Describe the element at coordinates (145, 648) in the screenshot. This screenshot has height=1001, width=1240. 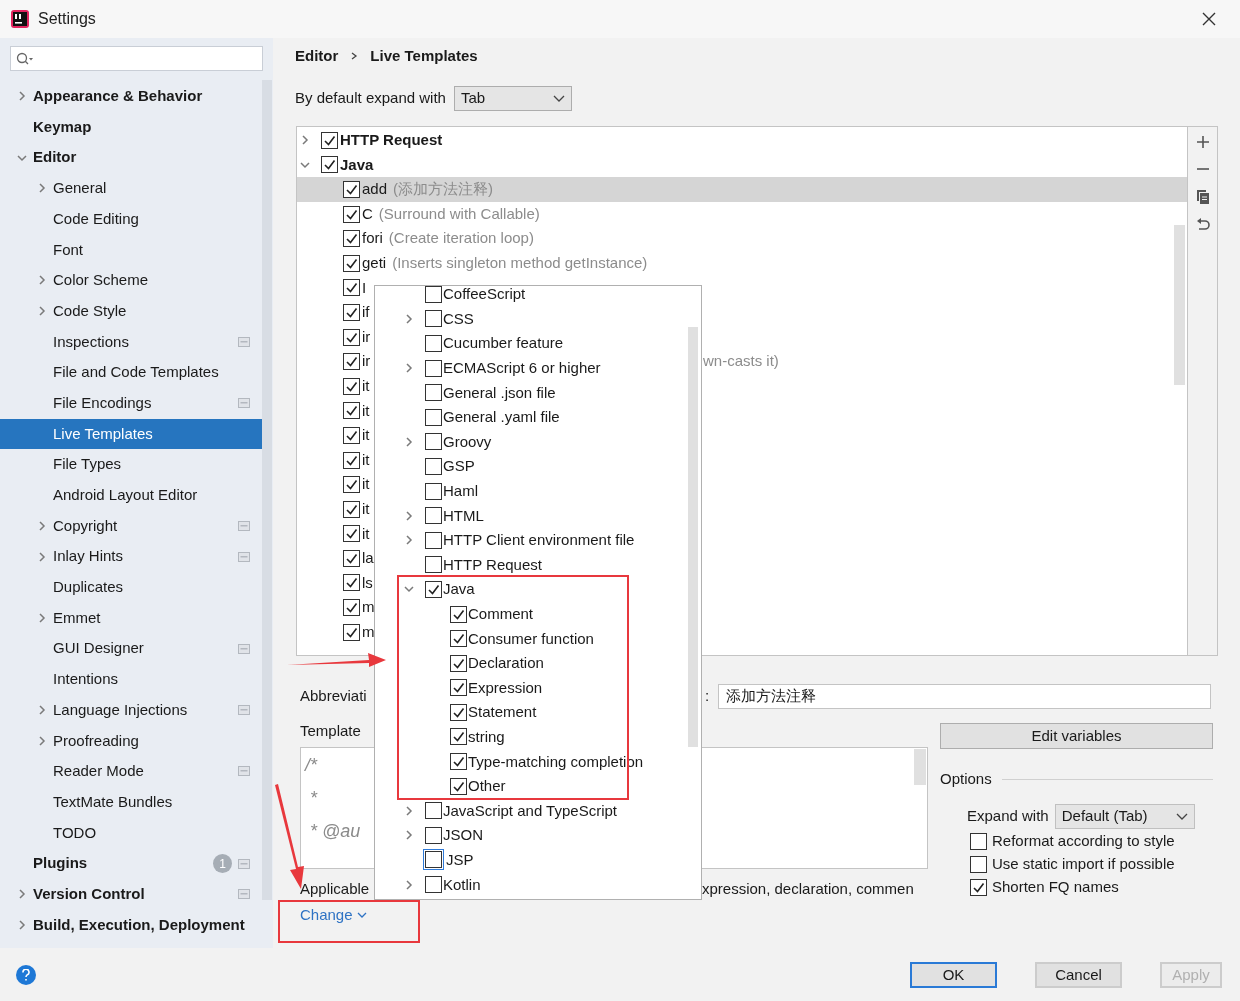
I see `item-label: GUI Designer` at that location.